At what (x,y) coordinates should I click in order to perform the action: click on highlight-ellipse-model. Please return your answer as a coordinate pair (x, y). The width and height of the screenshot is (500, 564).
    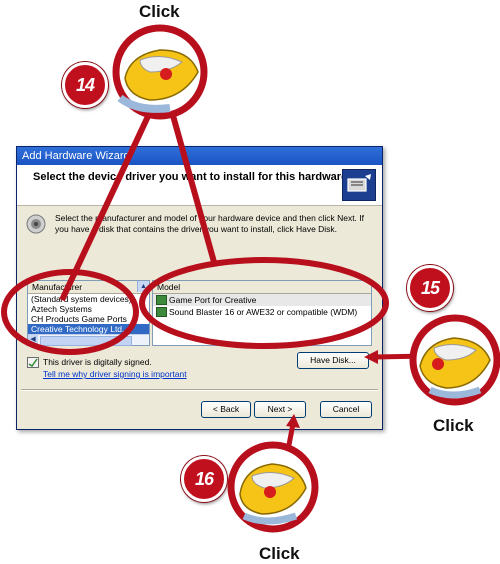
    Looking at the image, I should click on (264, 303).